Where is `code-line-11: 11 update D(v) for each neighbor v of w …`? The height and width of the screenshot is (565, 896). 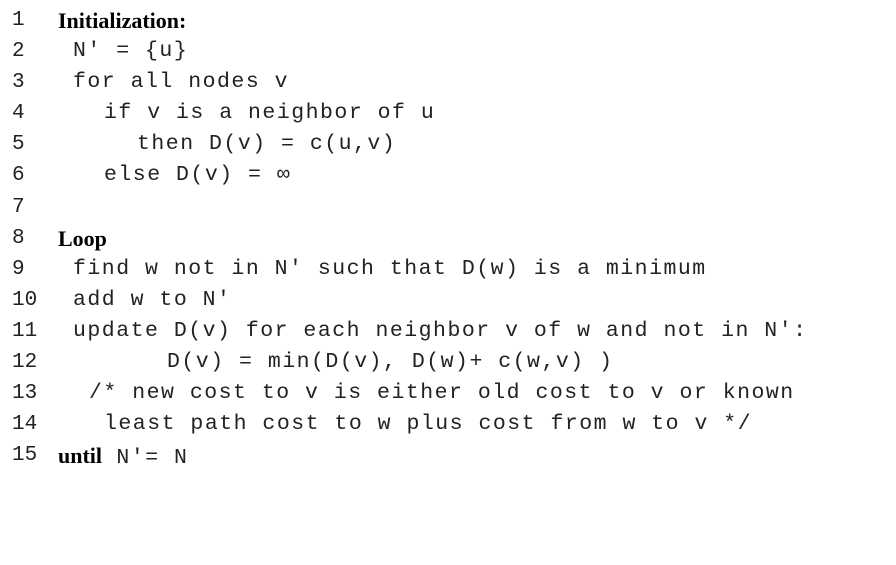 code-line-11: 11 update D(v) for each neighbor v of w … is located at coordinates (448, 331).